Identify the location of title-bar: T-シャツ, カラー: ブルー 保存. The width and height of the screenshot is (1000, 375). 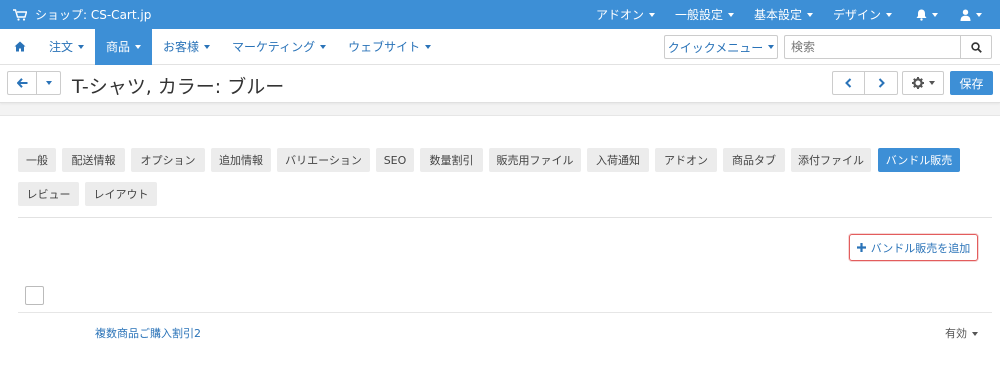
(500, 84).